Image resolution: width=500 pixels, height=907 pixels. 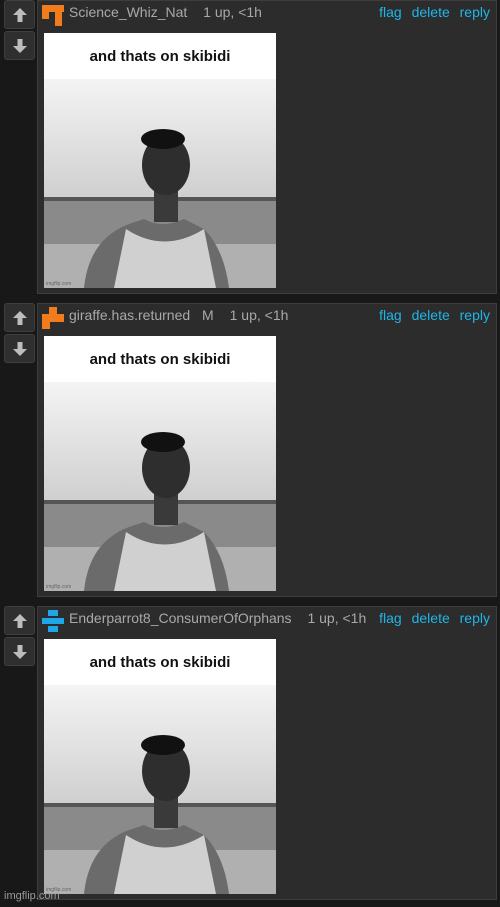 What do you see at coordinates (128, 12) in the screenshot?
I see `username-link: Science_Whiz_Nat` at bounding box center [128, 12].